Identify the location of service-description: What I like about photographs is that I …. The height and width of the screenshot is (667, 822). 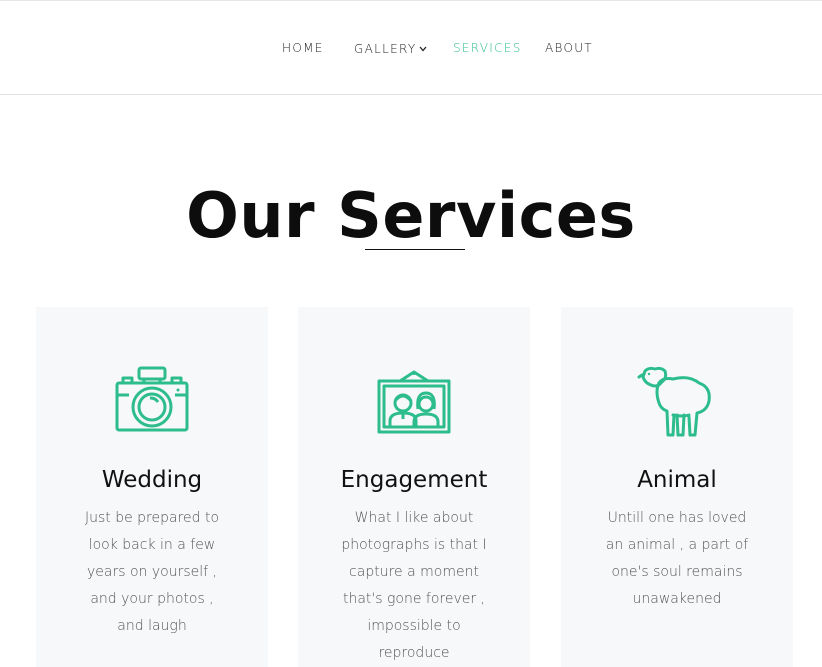
(414, 585).